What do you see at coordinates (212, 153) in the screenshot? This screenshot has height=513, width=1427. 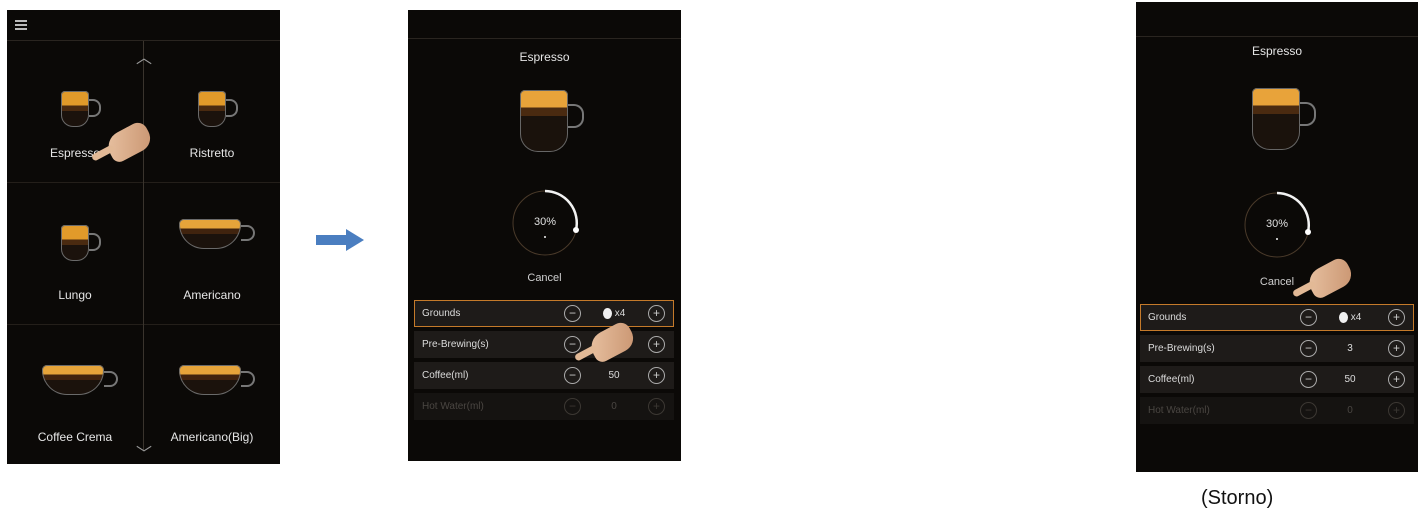 I see `drink-label: Ristretto` at bounding box center [212, 153].